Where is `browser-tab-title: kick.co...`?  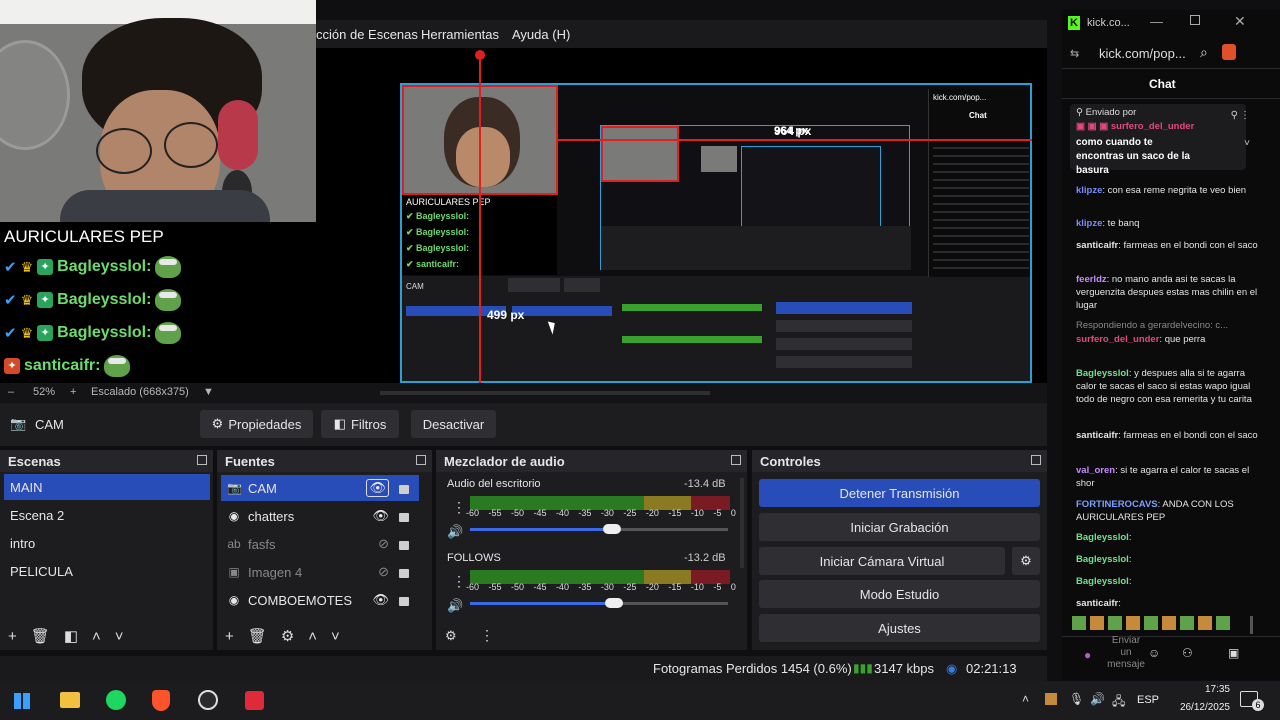 browser-tab-title: kick.co... is located at coordinates (1108, 23).